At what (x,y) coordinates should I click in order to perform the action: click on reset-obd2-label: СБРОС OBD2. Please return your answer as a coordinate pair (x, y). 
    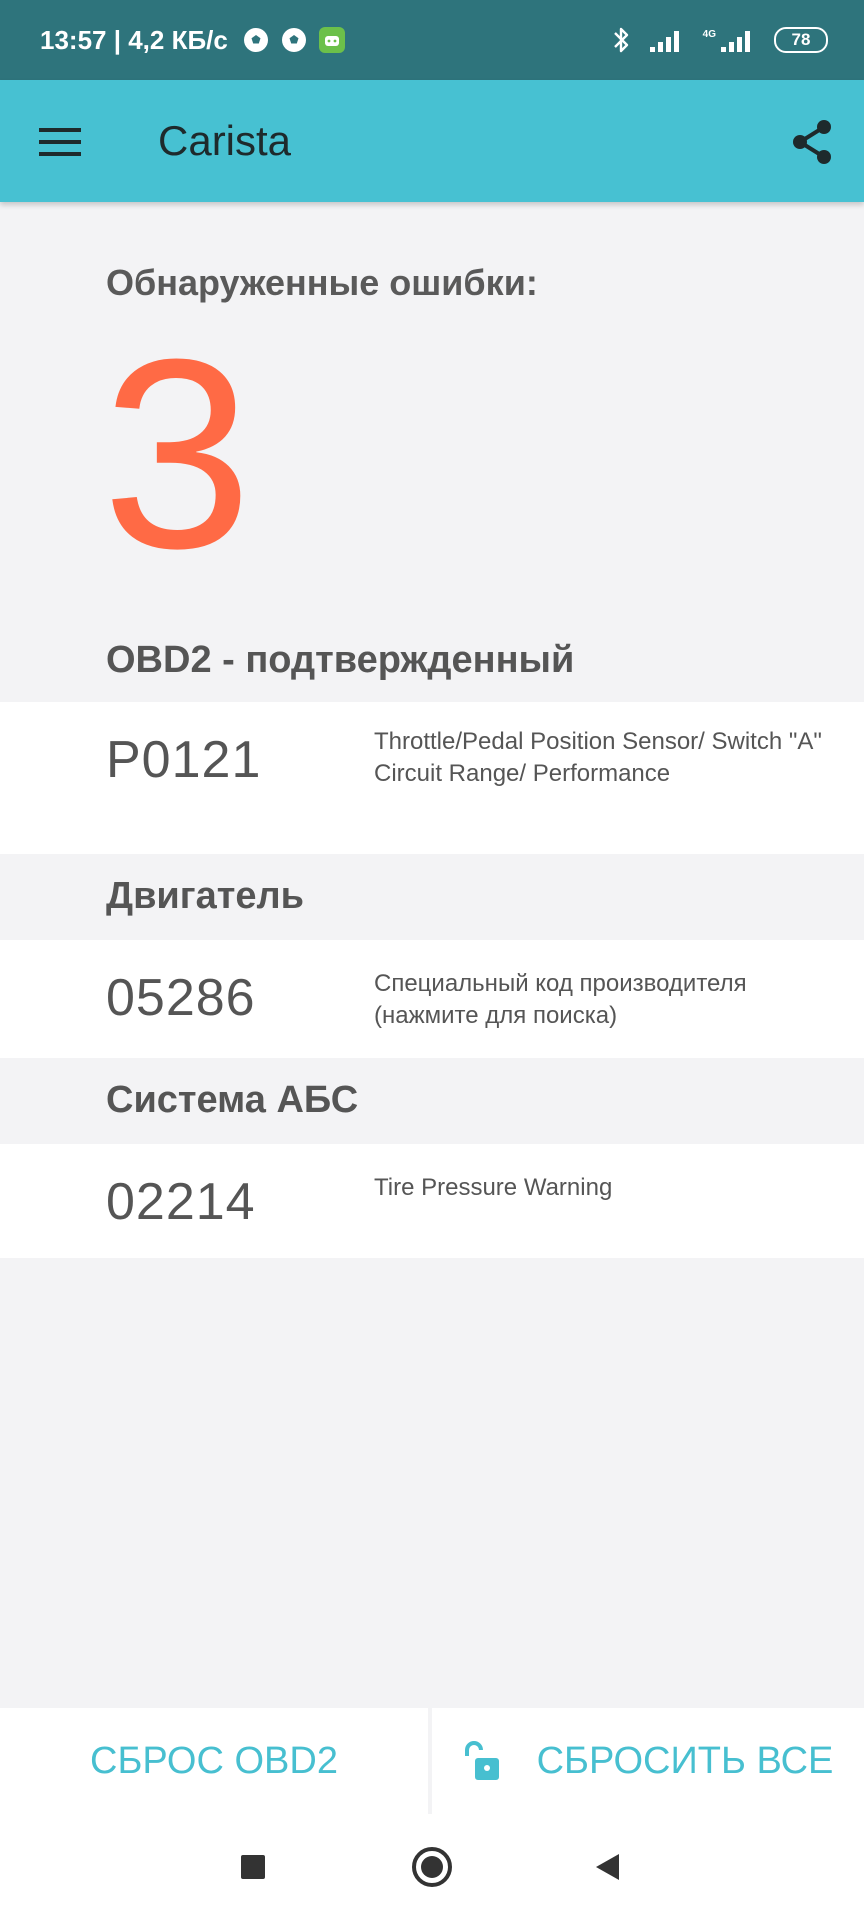
    Looking at the image, I should click on (214, 1760).